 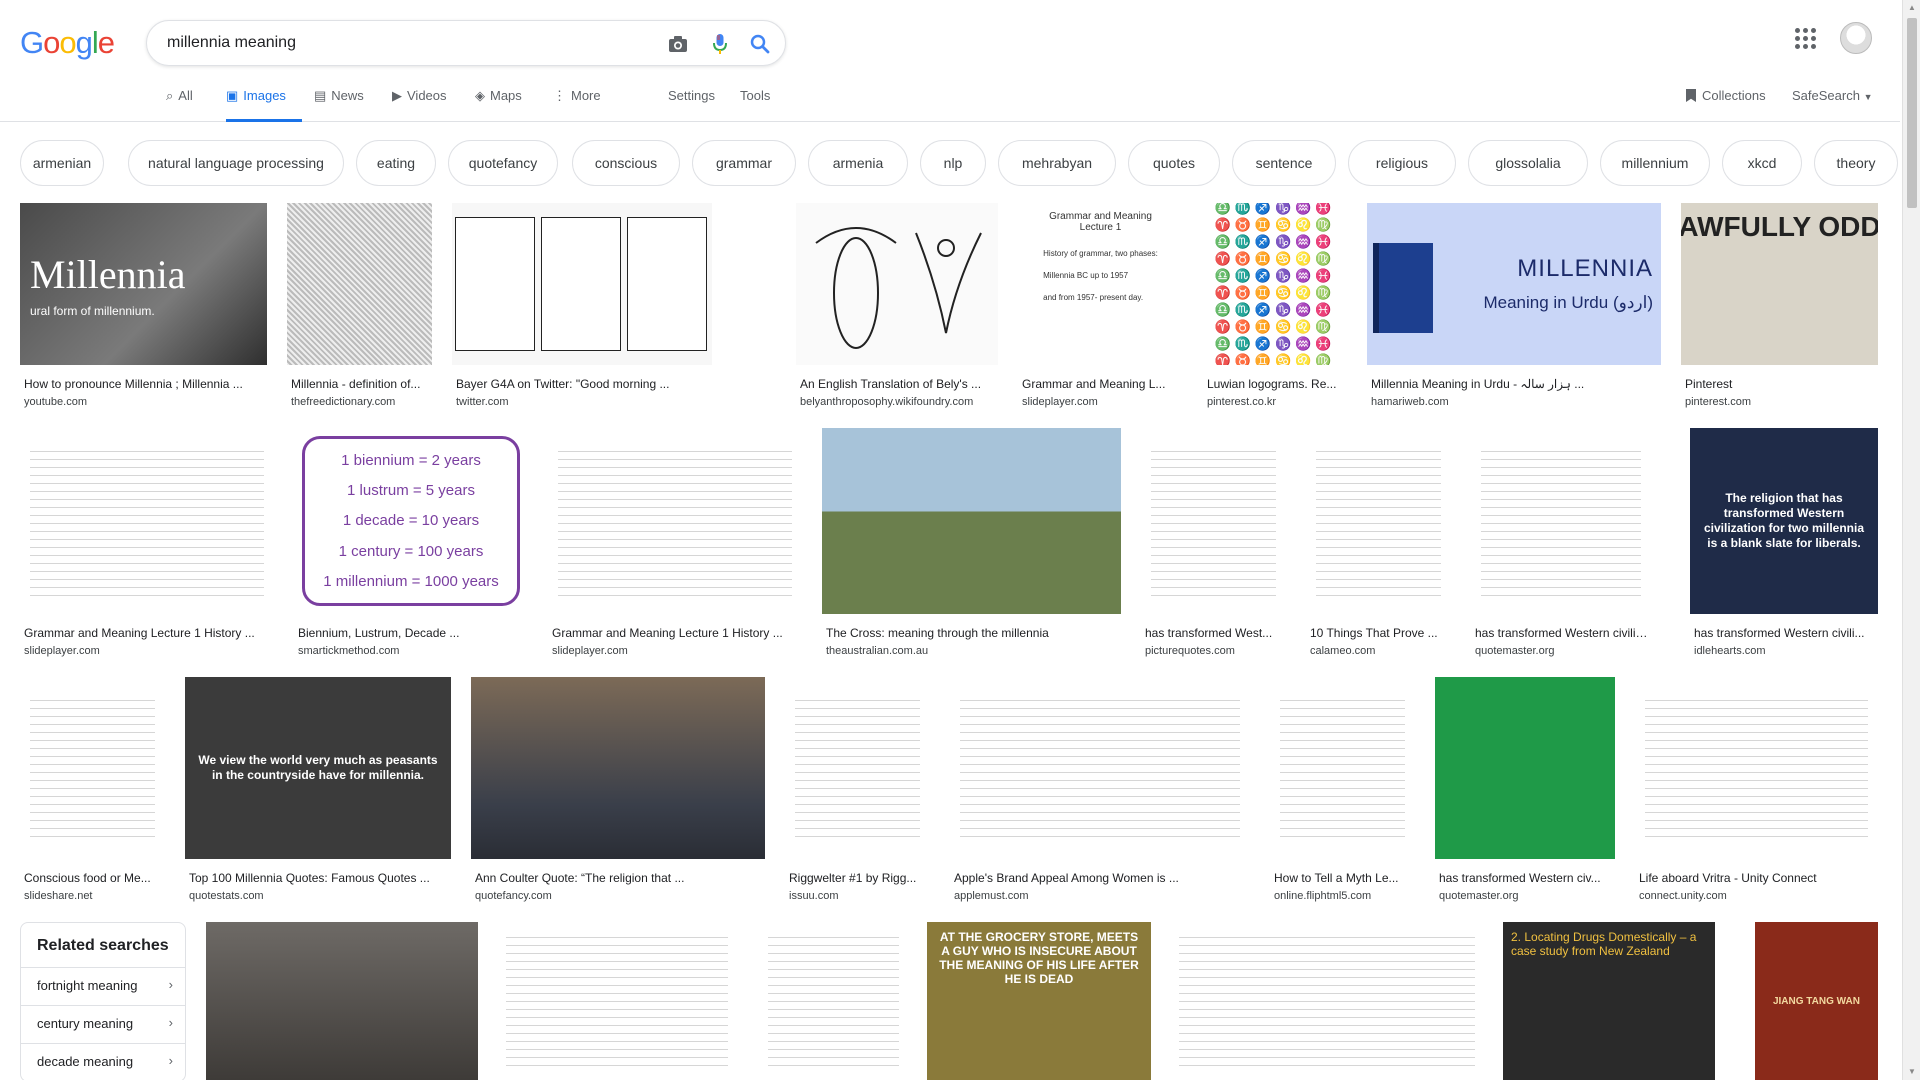 What do you see at coordinates (1284, 163) in the screenshot?
I see `chip-sentence: sentence` at bounding box center [1284, 163].